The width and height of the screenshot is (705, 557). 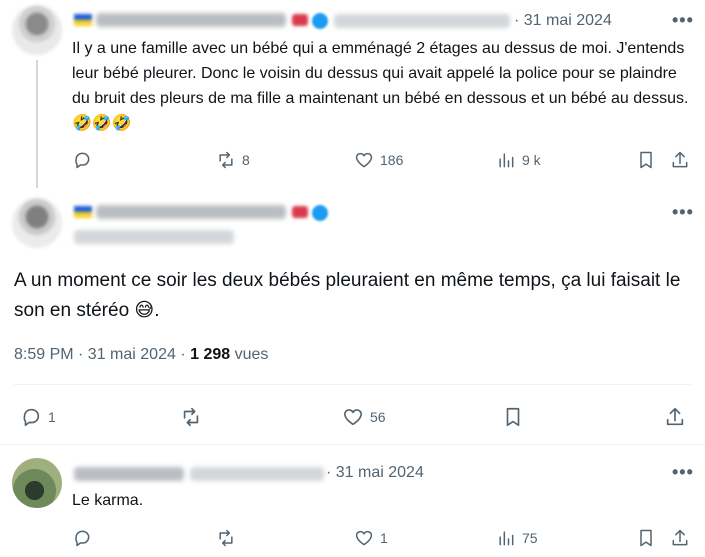 I want to click on sweat-smile-emoji-icon: 😅, so click(x=144, y=310).